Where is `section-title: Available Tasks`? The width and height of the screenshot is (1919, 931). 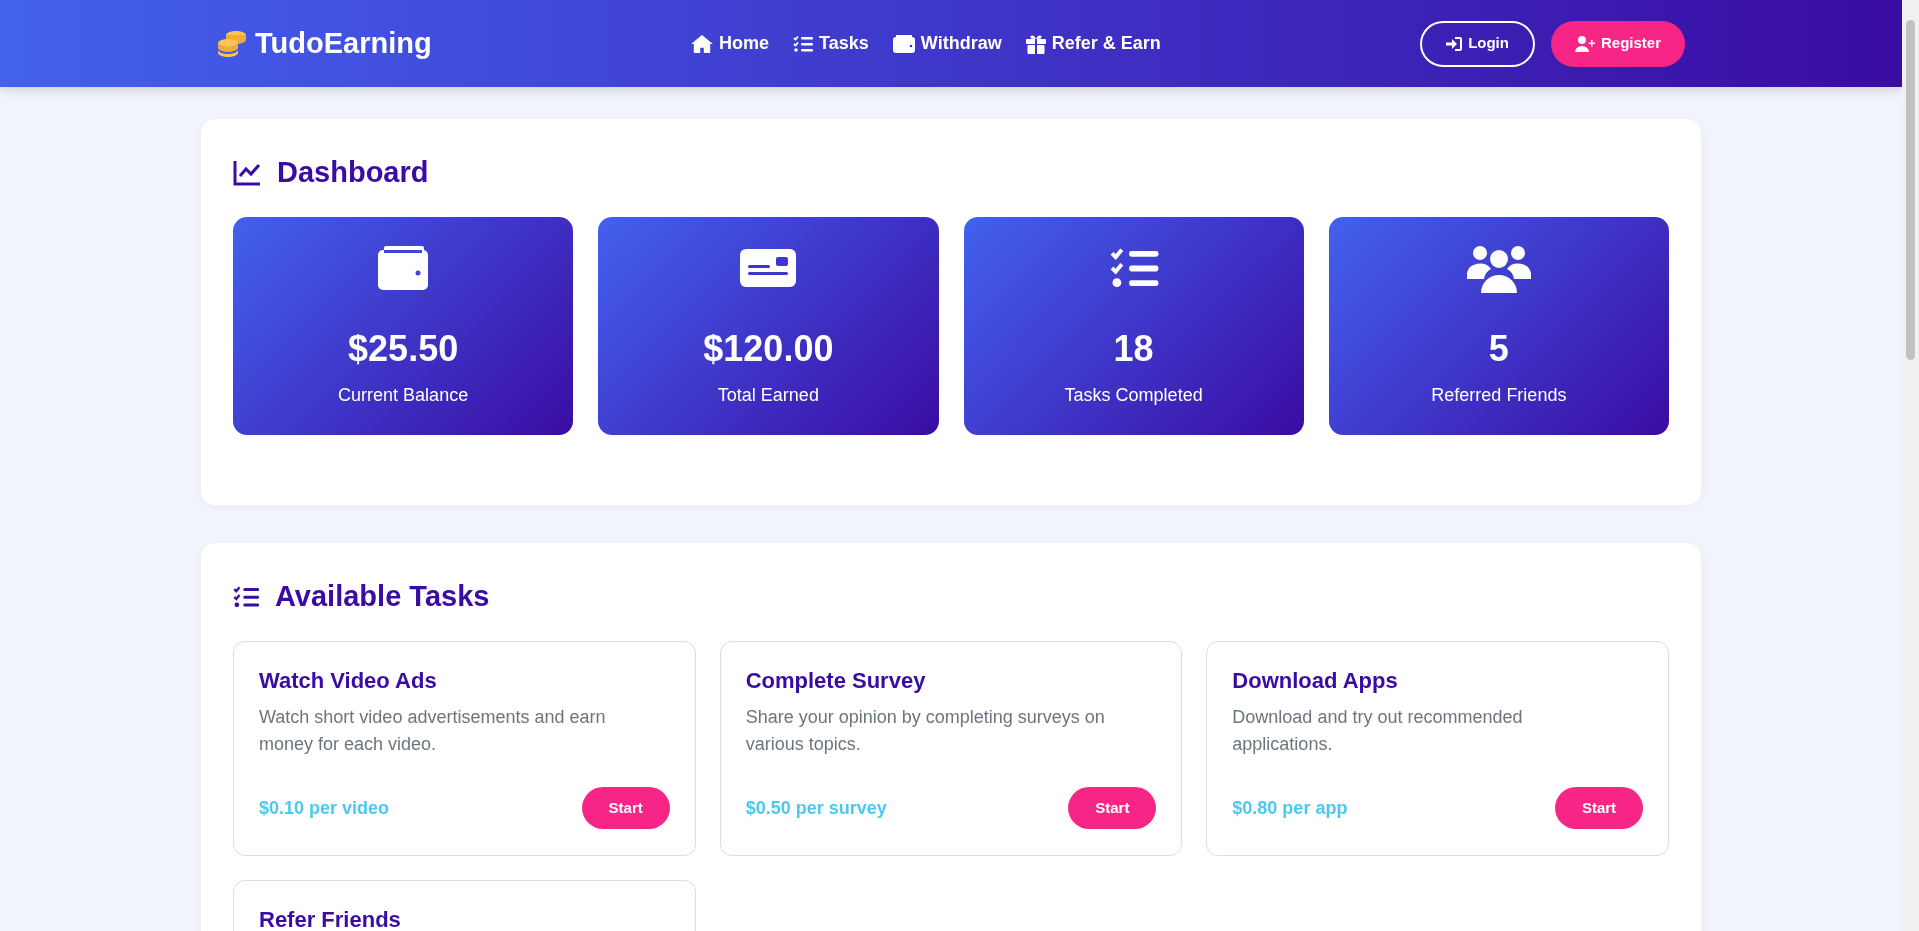
section-title: Available Tasks is located at coordinates (382, 596).